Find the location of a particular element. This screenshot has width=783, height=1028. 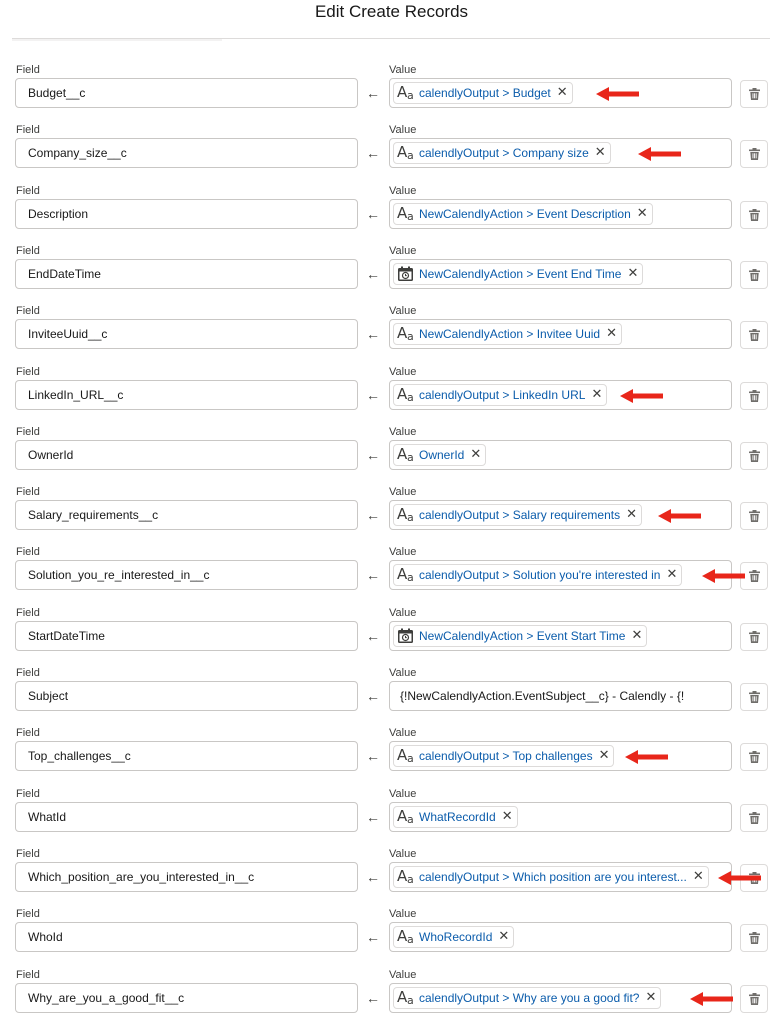

resource-pill: Aa NewCalendlyAction > Invitee Uuid ✕ is located at coordinates (508, 334).